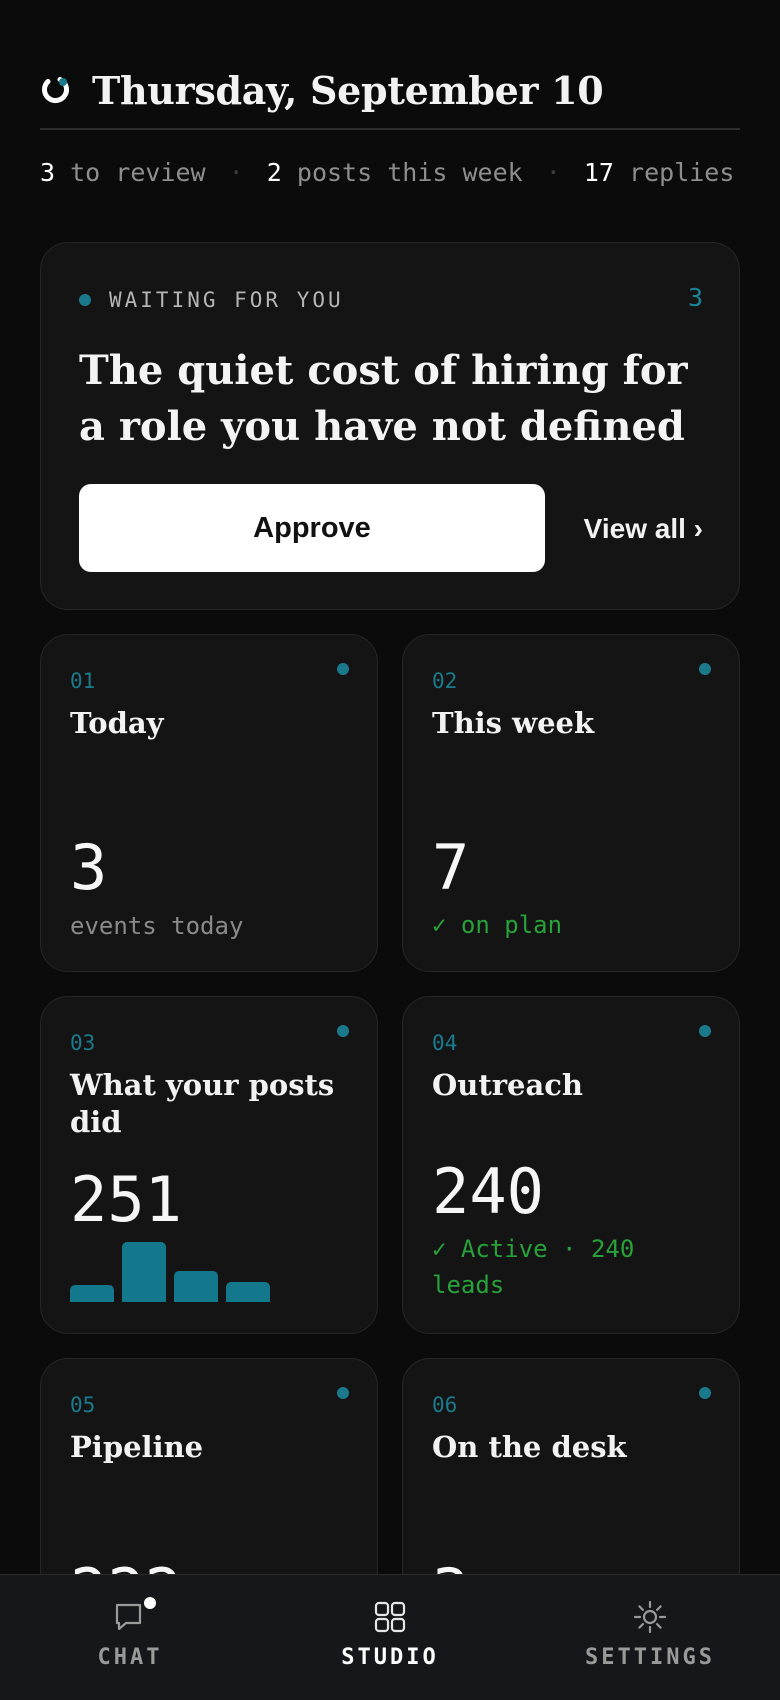 The width and height of the screenshot is (780, 1700). What do you see at coordinates (445, 681) in the screenshot?
I see `tile-index: 02` at bounding box center [445, 681].